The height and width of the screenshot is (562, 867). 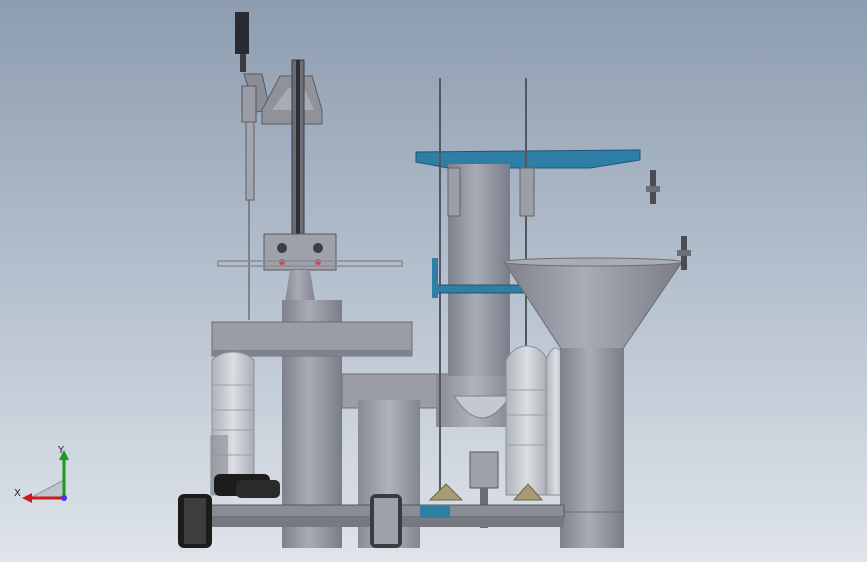 What do you see at coordinates (64, 498) in the screenshot?
I see `origin-point` at bounding box center [64, 498].